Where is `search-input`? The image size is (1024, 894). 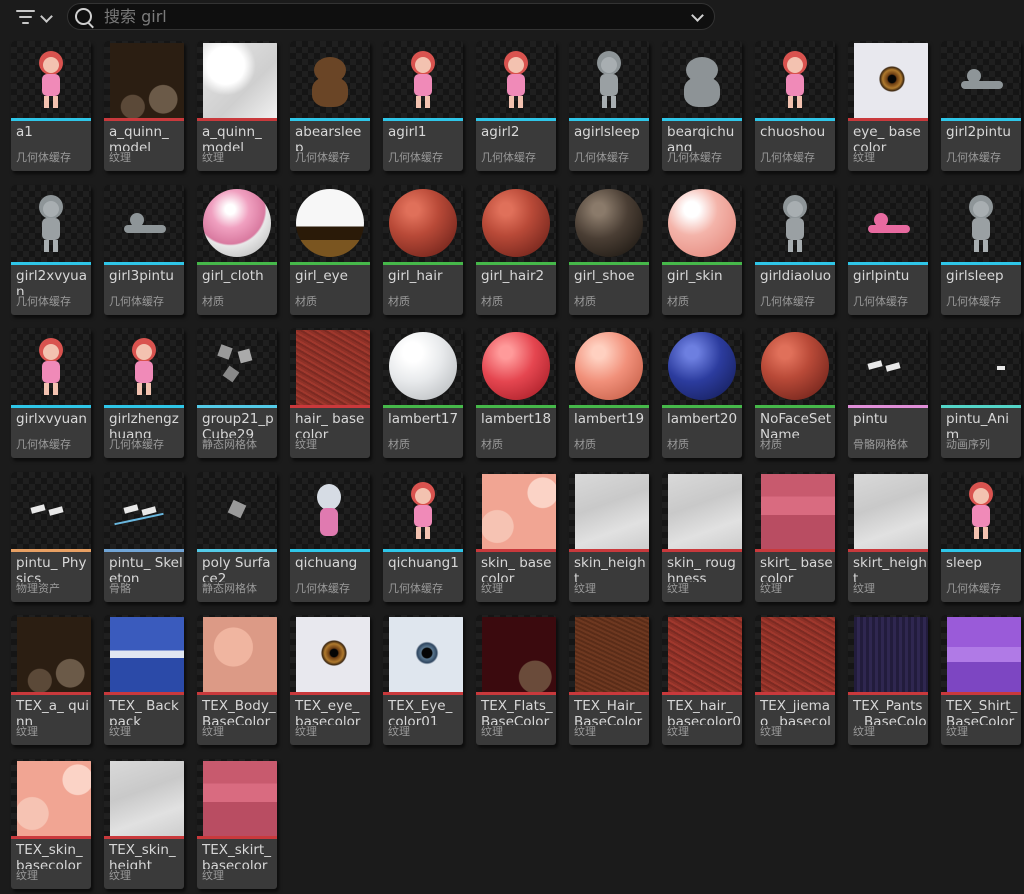
search-input is located at coordinates (384, 16).